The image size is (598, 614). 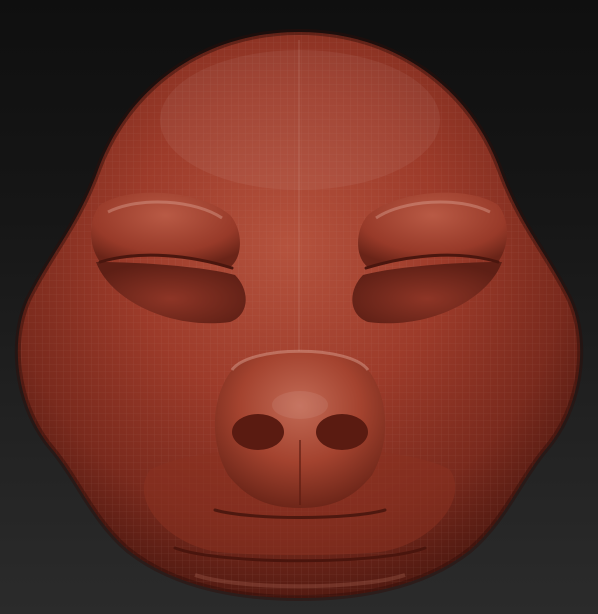 What do you see at coordinates (258, 432) in the screenshot?
I see `left-nostril` at bounding box center [258, 432].